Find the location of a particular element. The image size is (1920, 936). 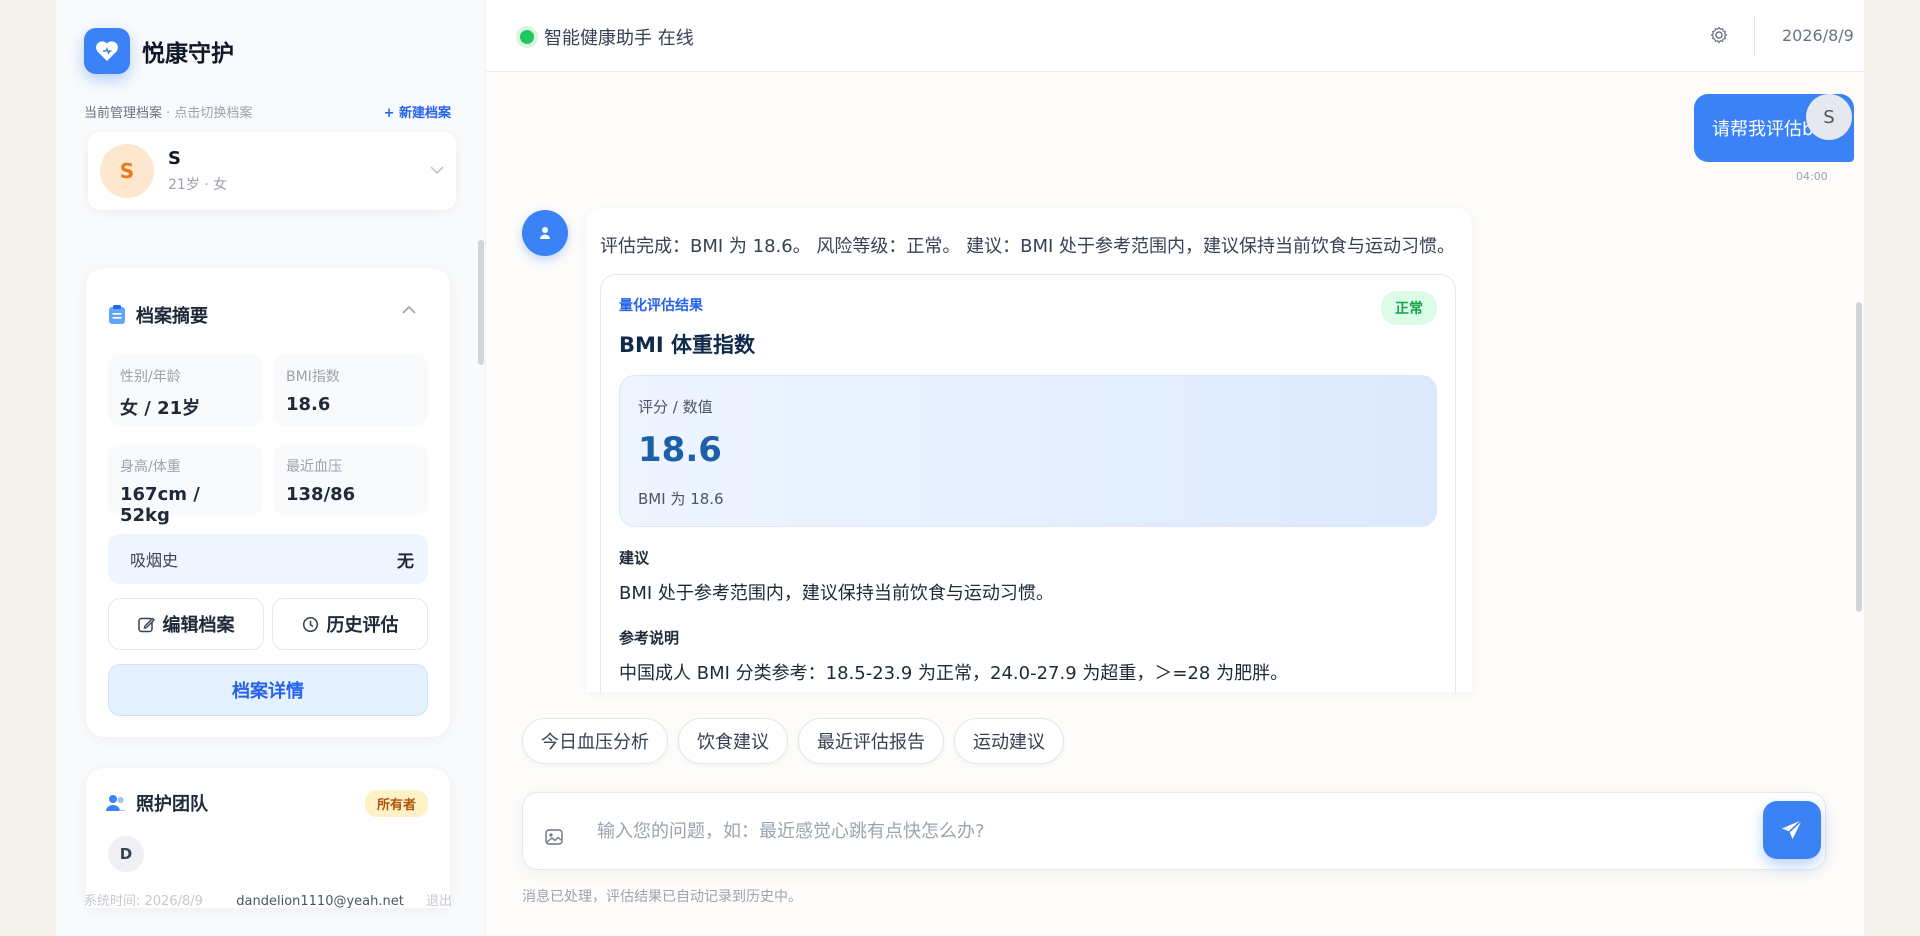

stat-blood-pressure: 最近血压 138/86 is located at coordinates (351, 480).